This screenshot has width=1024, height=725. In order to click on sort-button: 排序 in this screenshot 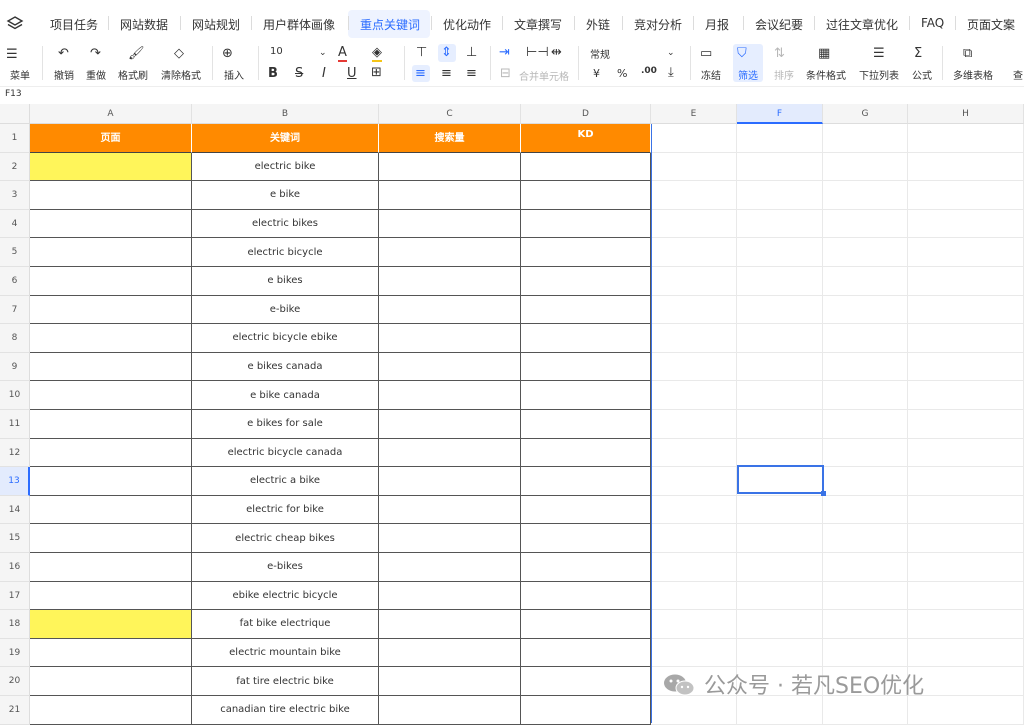, I will do `click(784, 74)`.